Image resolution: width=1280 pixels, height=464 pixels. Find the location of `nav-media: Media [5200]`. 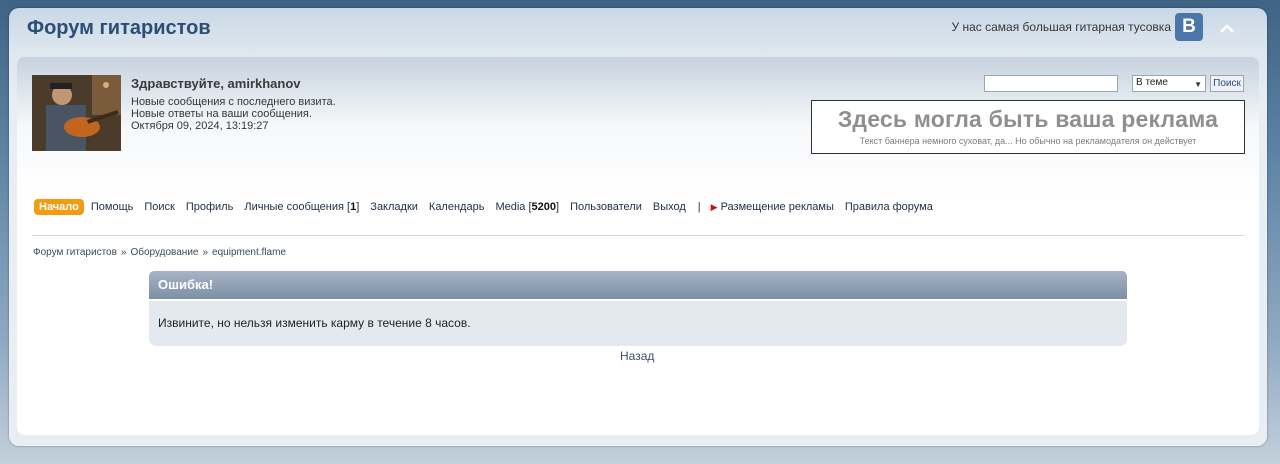

nav-media: Media [5200] is located at coordinates (527, 207).